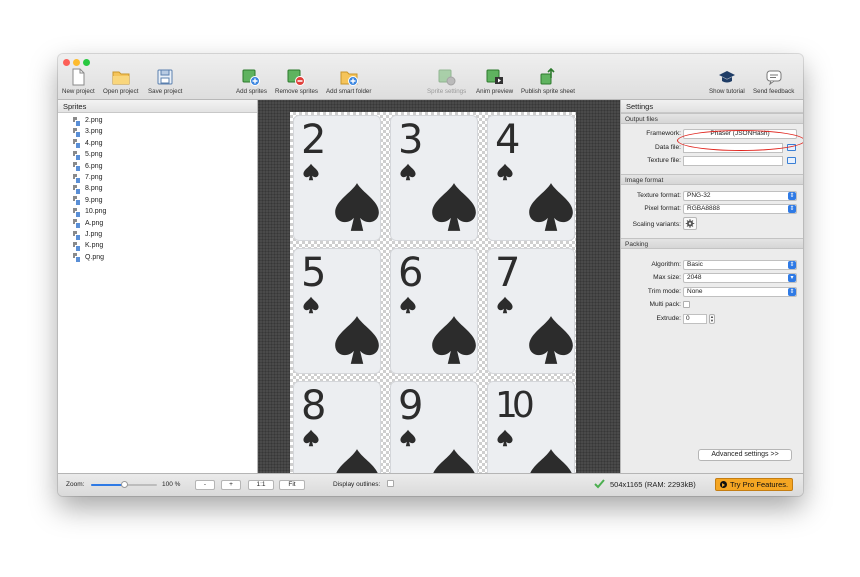  What do you see at coordinates (507, 140) in the screenshot?
I see `card-rank: 4` at bounding box center [507, 140].